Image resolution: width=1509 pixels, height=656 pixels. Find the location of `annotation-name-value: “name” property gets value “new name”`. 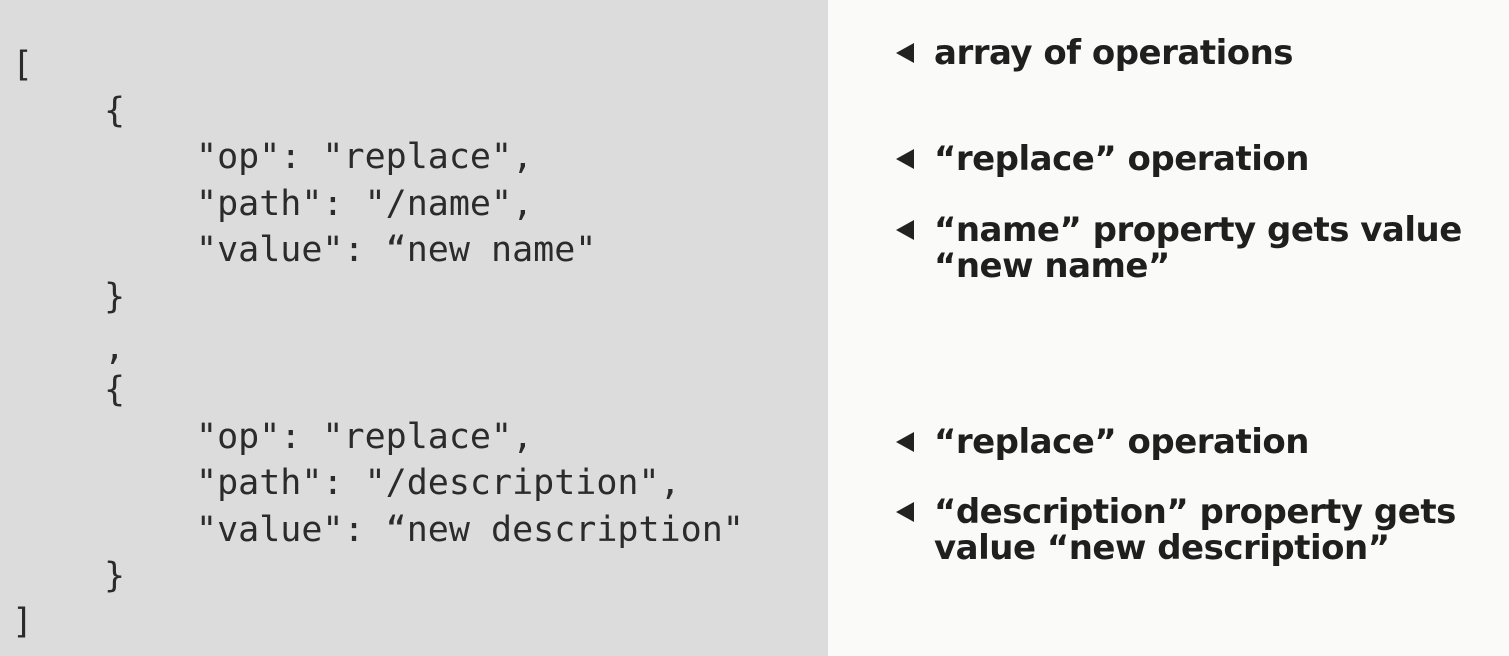

annotation-name-value: “name” property gets value “new name” is located at coordinates (1191, 248).